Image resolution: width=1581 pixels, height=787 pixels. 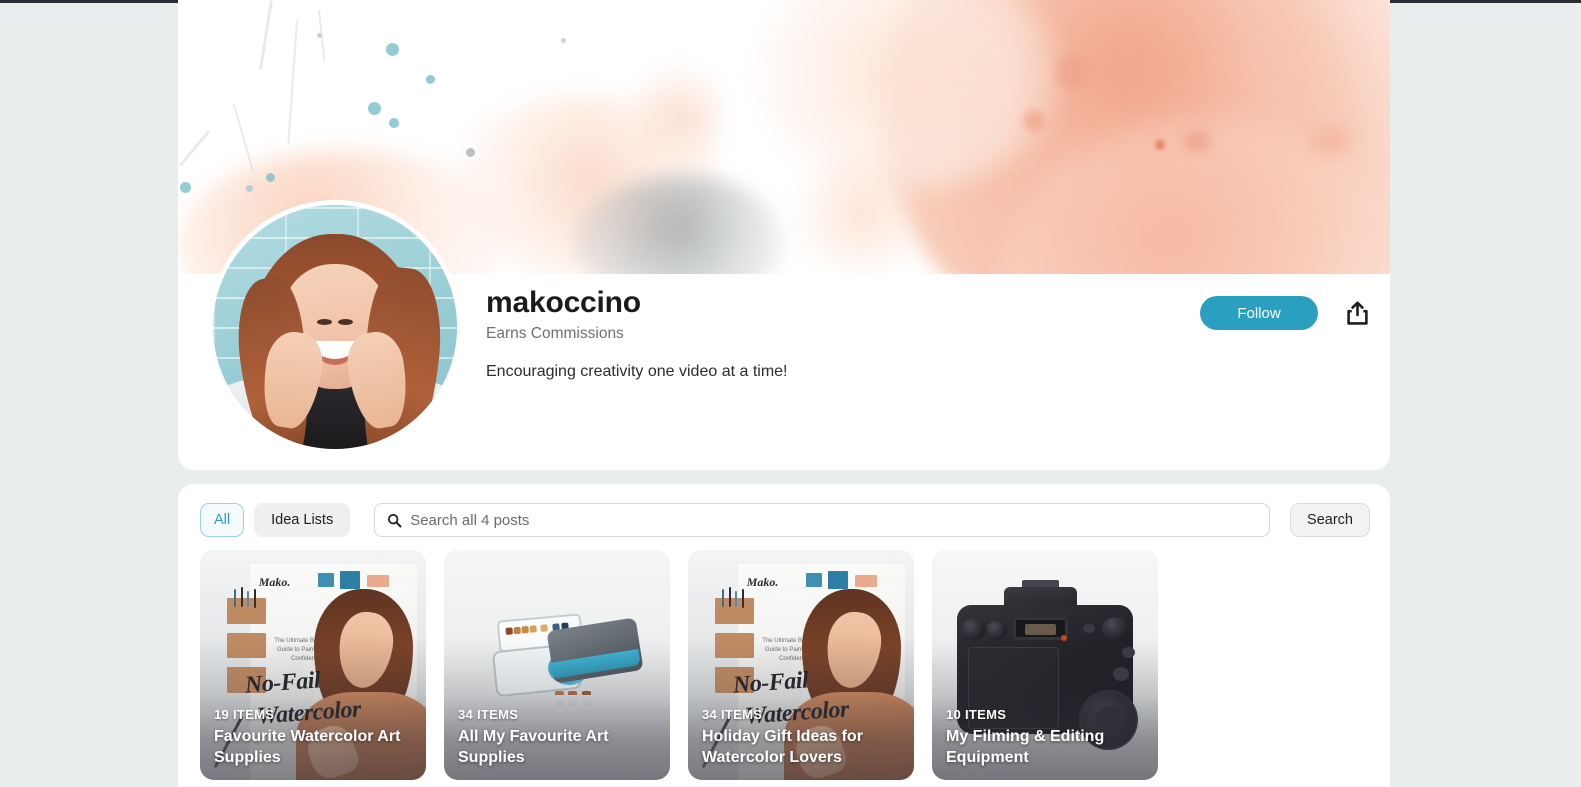 I want to click on avatar-eye-left, so click(x=324, y=321).